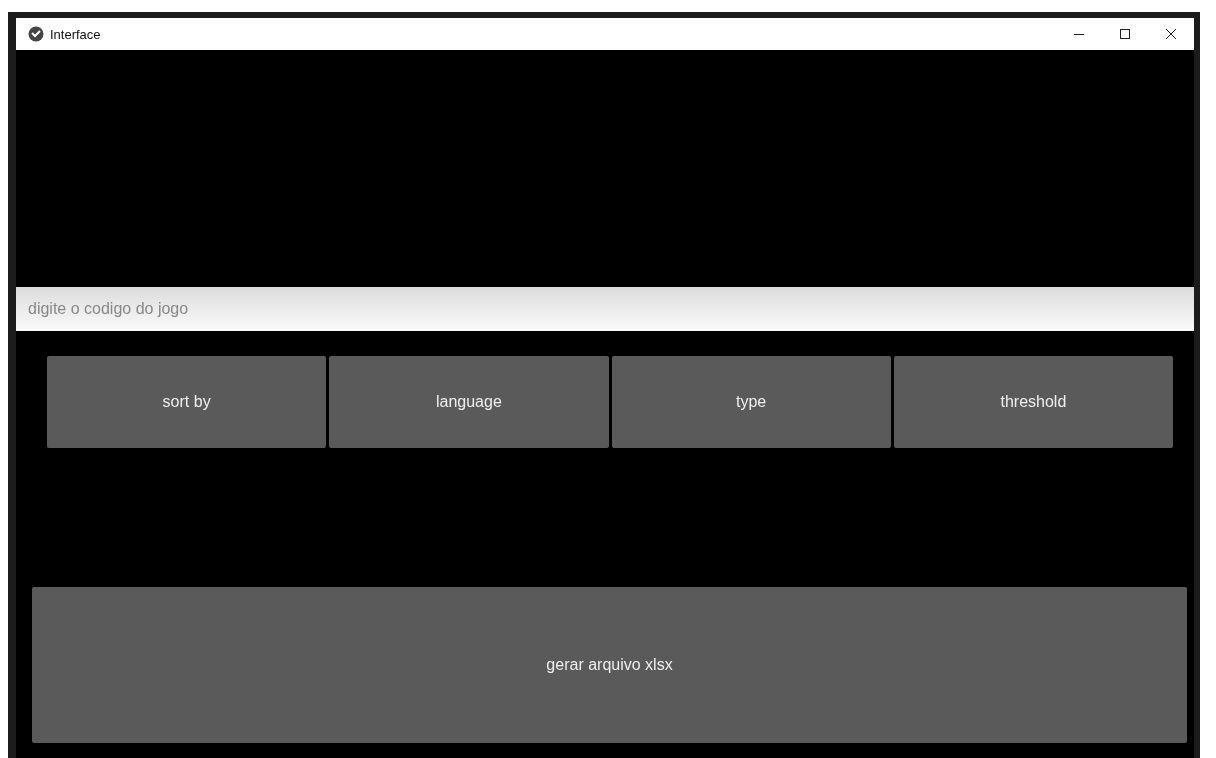  Describe the element at coordinates (751, 402) in the screenshot. I see `option-button: type` at that location.